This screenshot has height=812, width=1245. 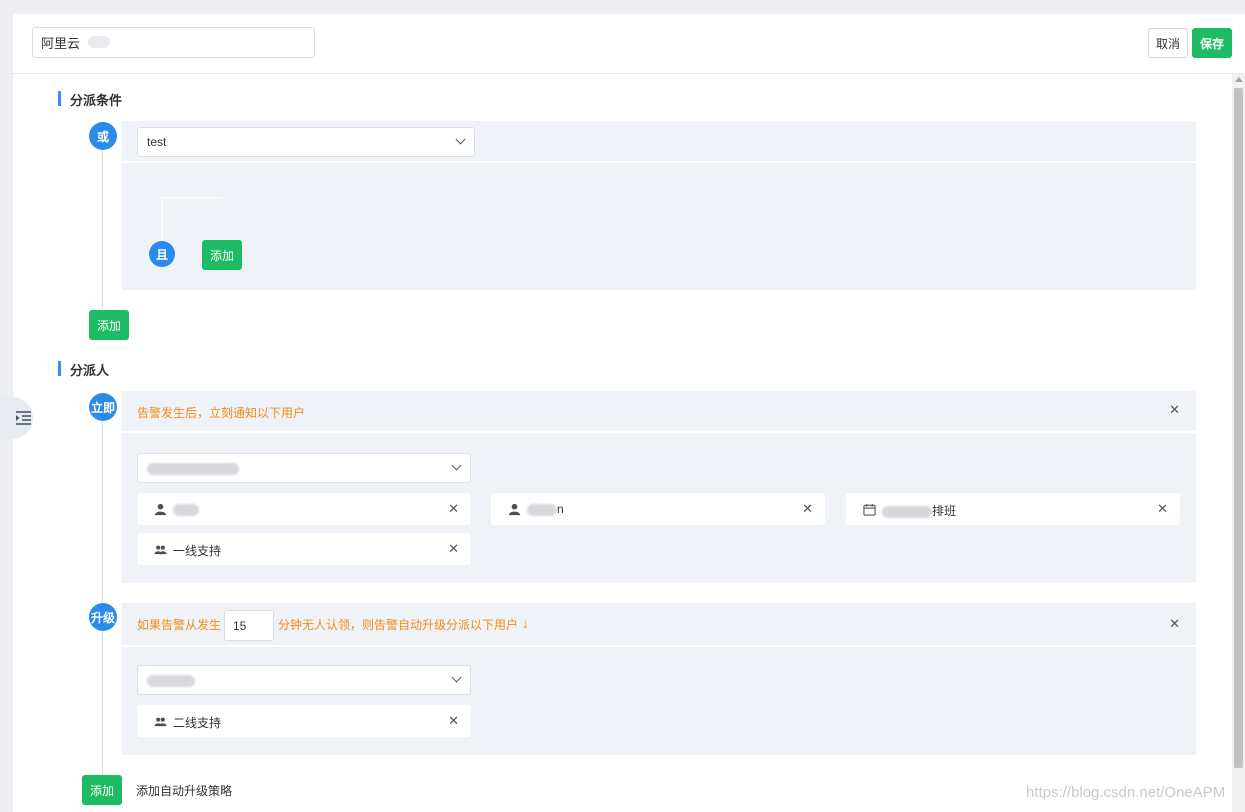 I want to click on escalate-hint-prefix: 如果告警从发生, so click(x=179, y=625).